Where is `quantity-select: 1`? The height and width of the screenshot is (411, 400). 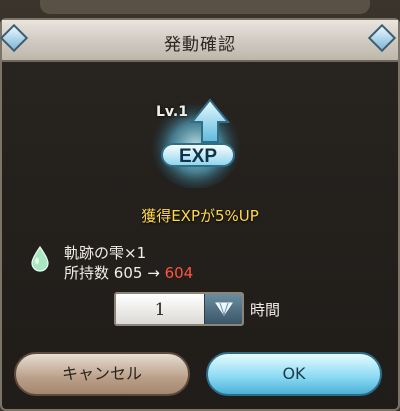
quantity-select: 1 is located at coordinates (179, 309).